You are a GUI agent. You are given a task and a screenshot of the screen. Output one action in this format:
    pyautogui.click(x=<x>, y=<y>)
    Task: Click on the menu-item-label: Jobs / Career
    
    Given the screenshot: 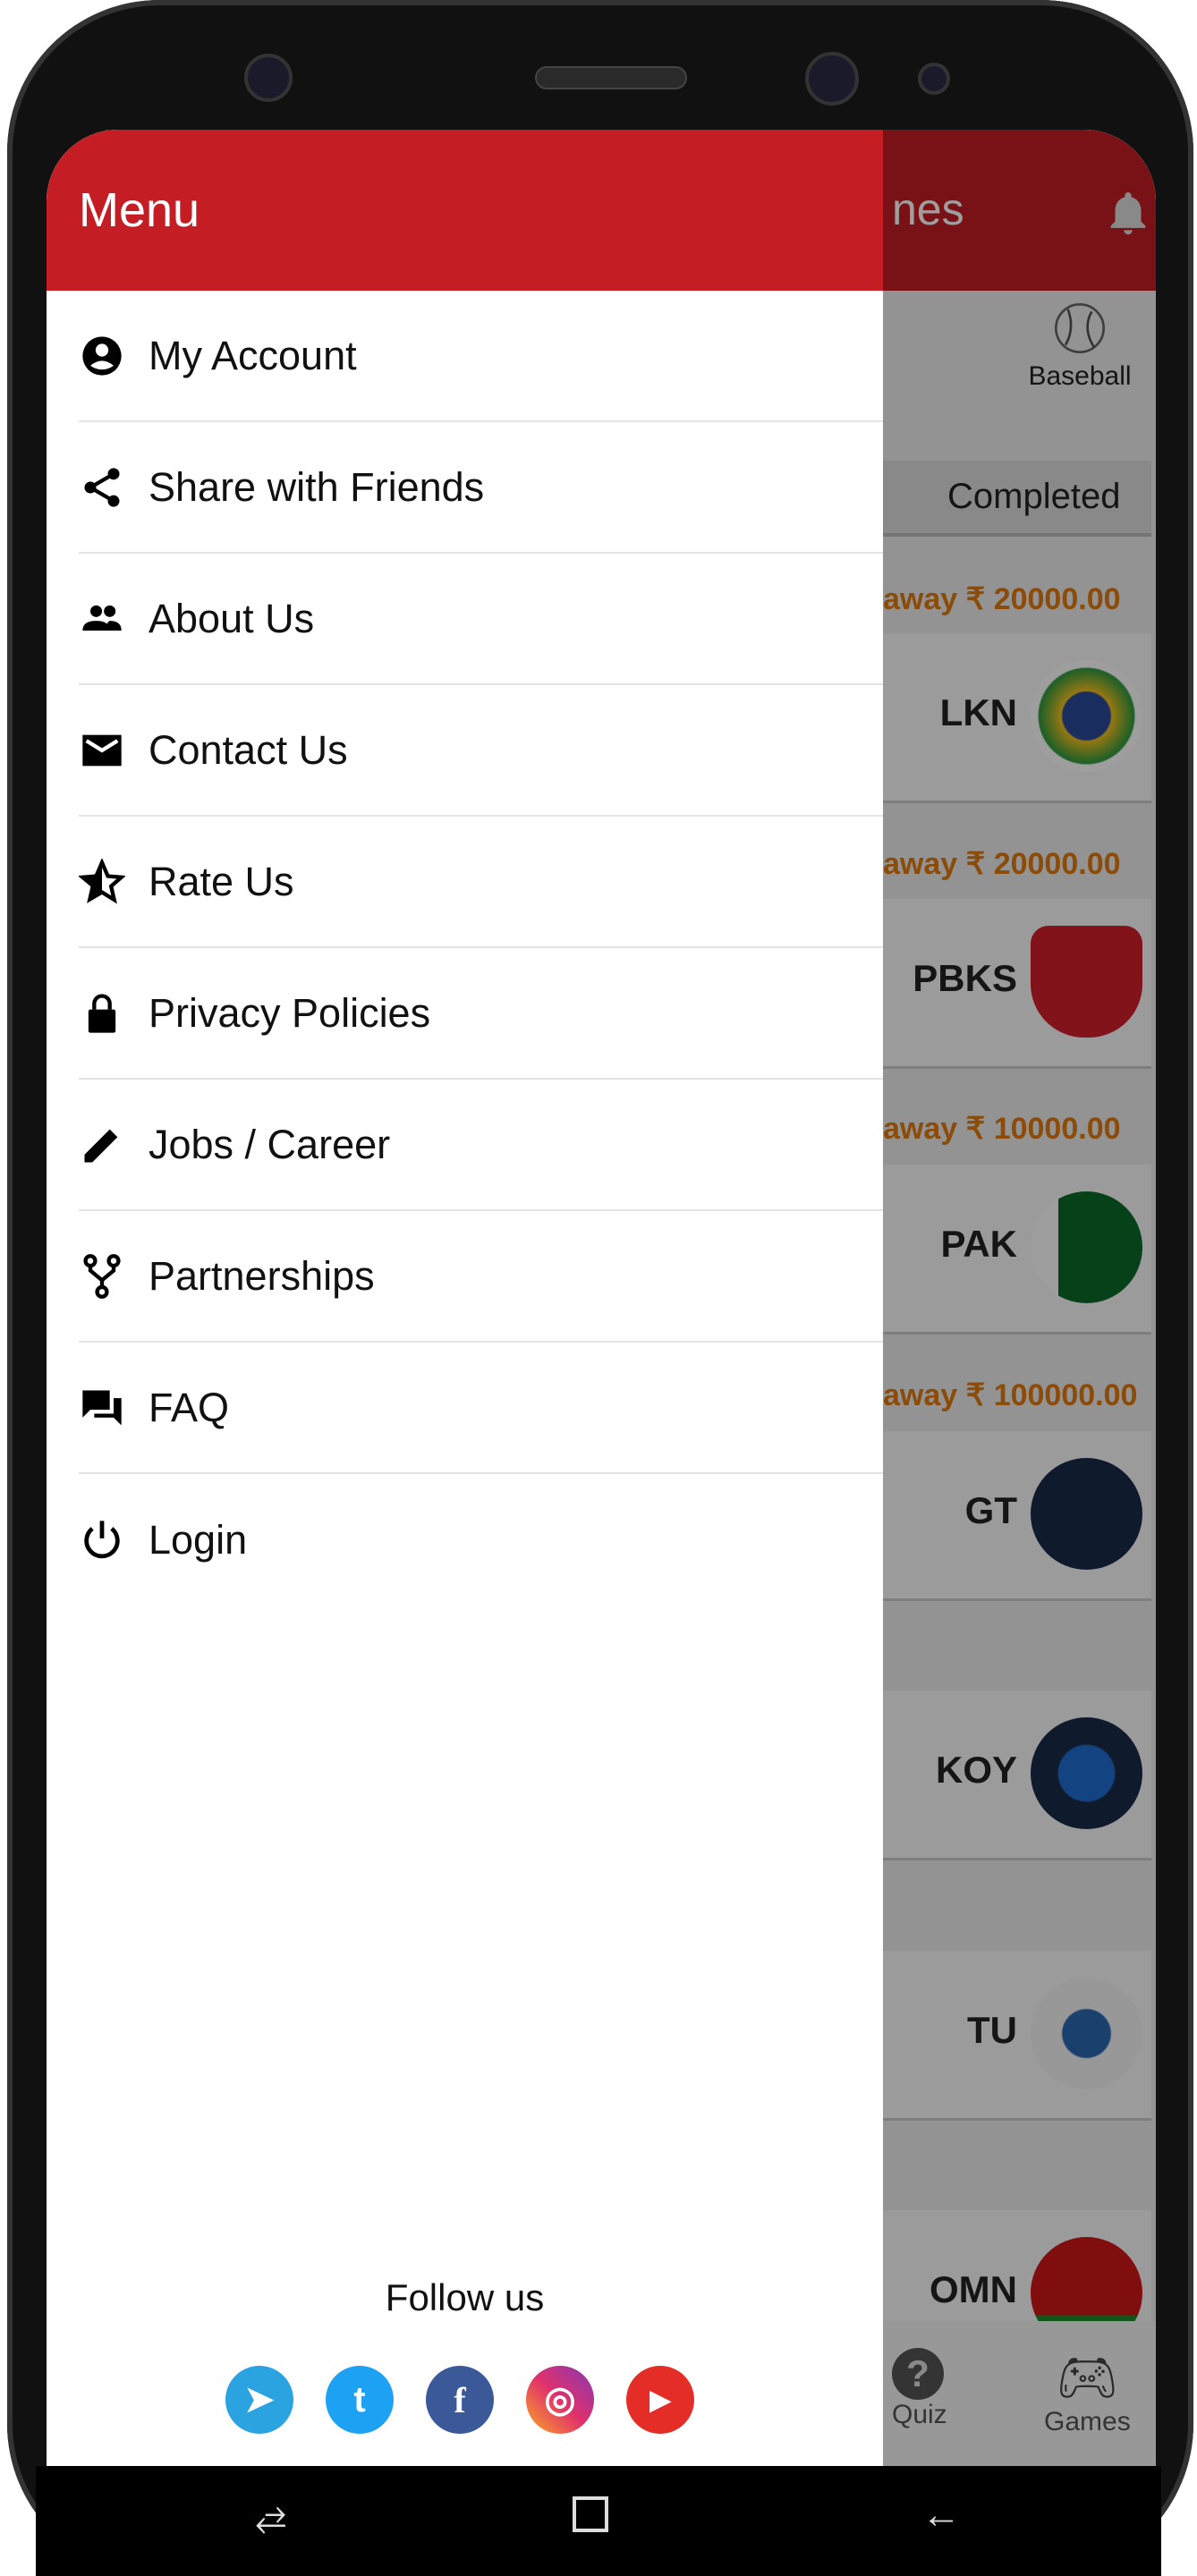 What is the action you would take?
    pyautogui.click(x=270, y=1144)
    